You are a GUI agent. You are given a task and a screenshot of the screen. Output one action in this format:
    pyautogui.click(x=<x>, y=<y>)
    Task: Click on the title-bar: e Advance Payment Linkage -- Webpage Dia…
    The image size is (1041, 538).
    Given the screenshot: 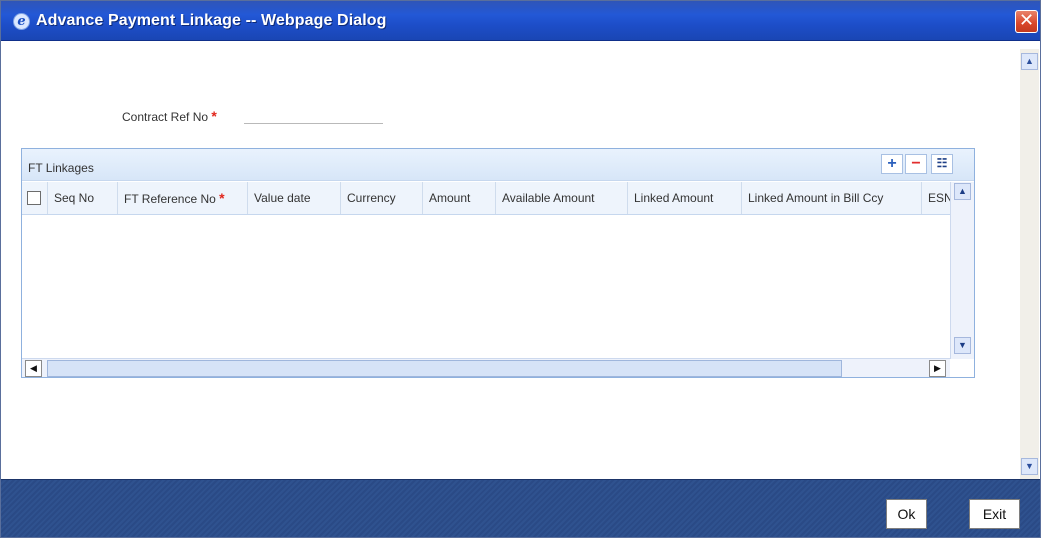 What is the action you would take?
    pyautogui.click(x=520, y=21)
    